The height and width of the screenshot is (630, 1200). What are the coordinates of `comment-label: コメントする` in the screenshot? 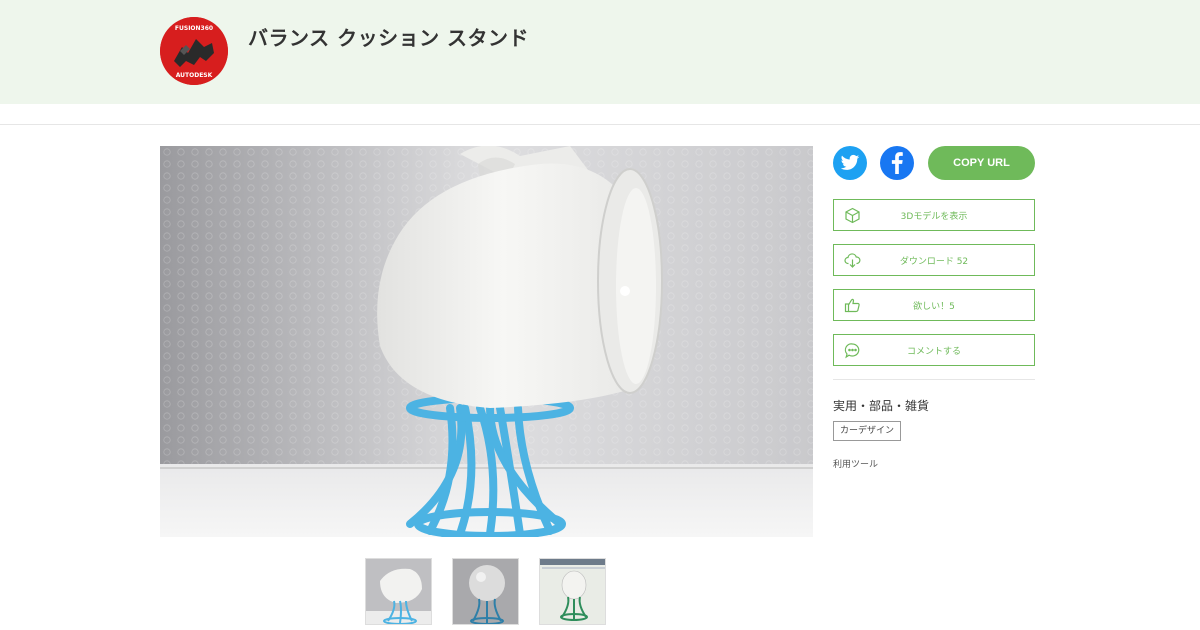 It's located at (933, 351).